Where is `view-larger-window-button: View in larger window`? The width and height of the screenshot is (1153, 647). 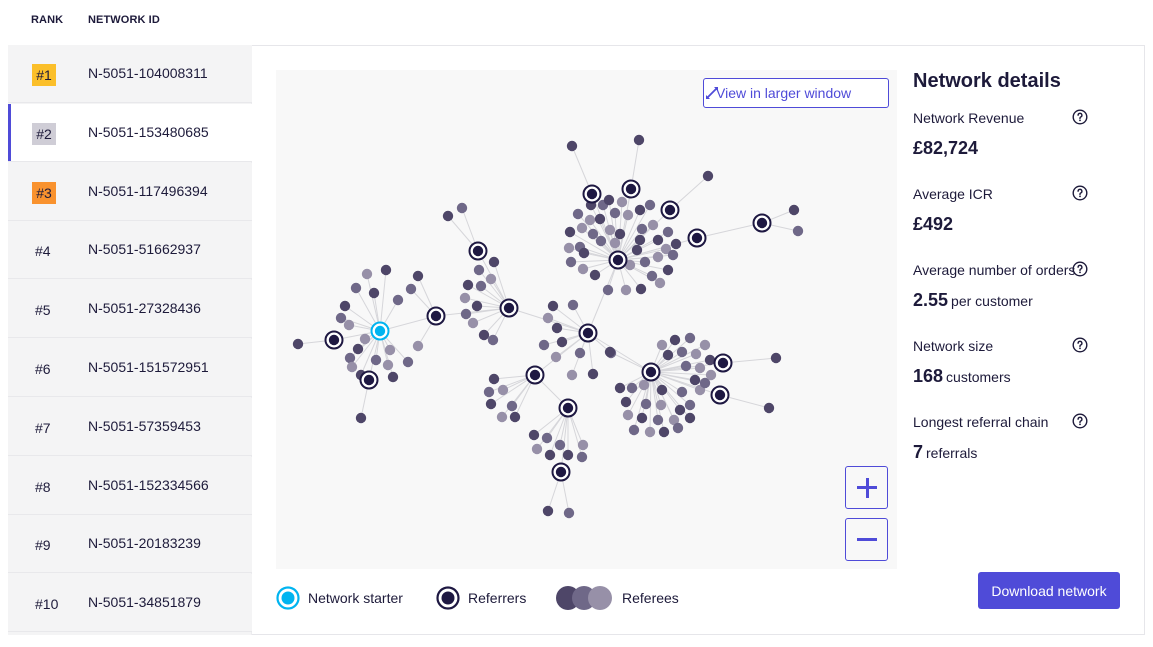 view-larger-window-button: View in larger window is located at coordinates (796, 93).